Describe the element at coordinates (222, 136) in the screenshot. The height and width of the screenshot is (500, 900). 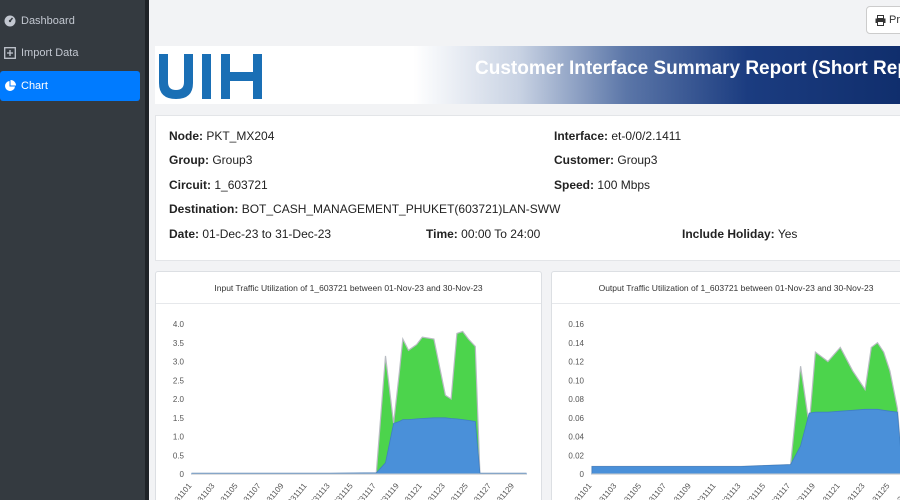
I see `node-row: Node: PKT_MX204` at that location.